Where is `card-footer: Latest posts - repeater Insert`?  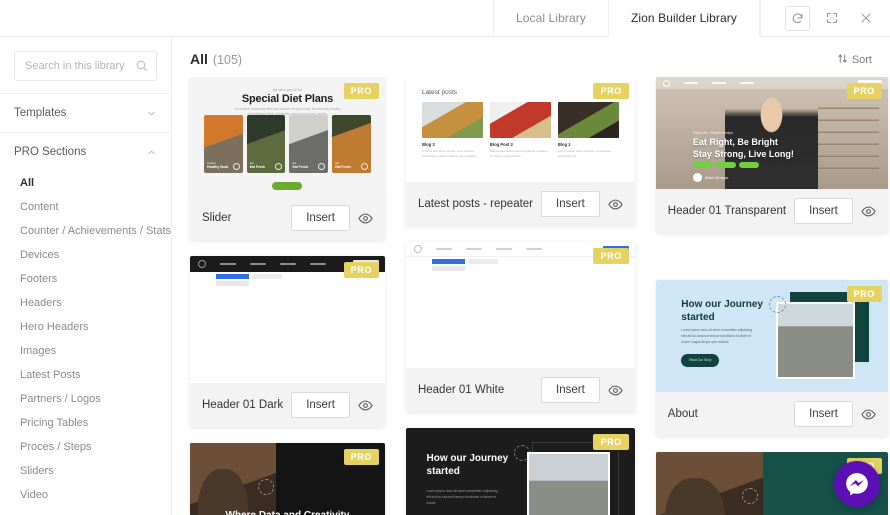
card-footer: Latest posts - repeater Insert is located at coordinates (520, 204).